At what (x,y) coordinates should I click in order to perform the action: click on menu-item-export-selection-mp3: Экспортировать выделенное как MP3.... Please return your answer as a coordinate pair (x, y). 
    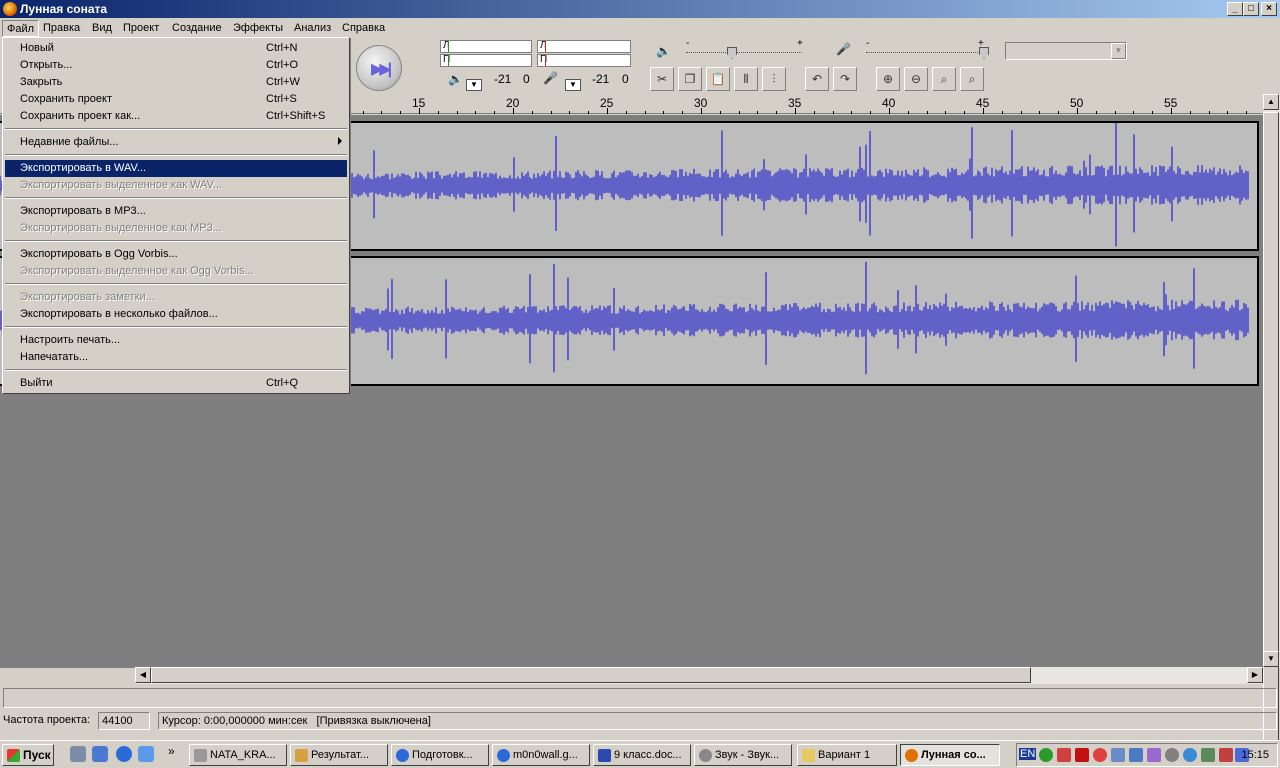
    Looking at the image, I should click on (121, 228).